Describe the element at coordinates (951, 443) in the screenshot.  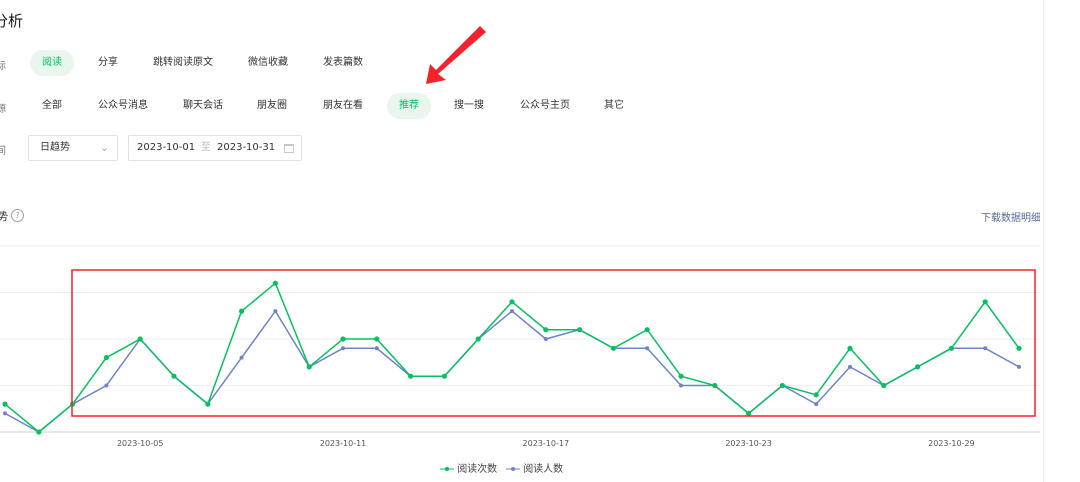
I see `x-tick-label: 2023-10-29` at that location.